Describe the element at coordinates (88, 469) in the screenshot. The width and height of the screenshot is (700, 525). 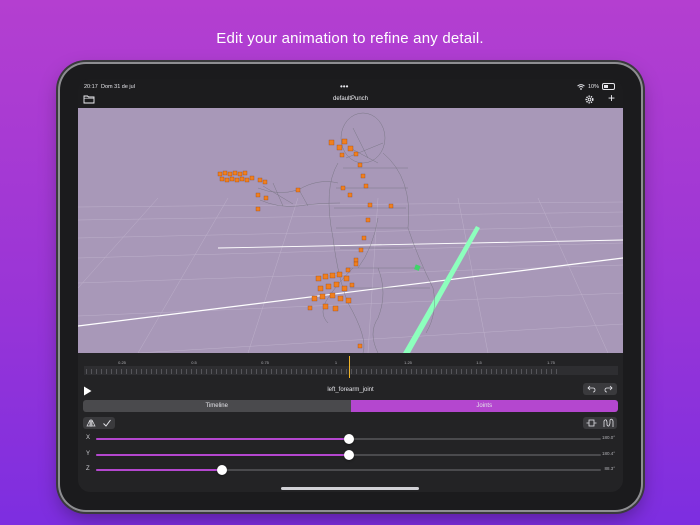
I see `slider-axis-label: Z` at that location.